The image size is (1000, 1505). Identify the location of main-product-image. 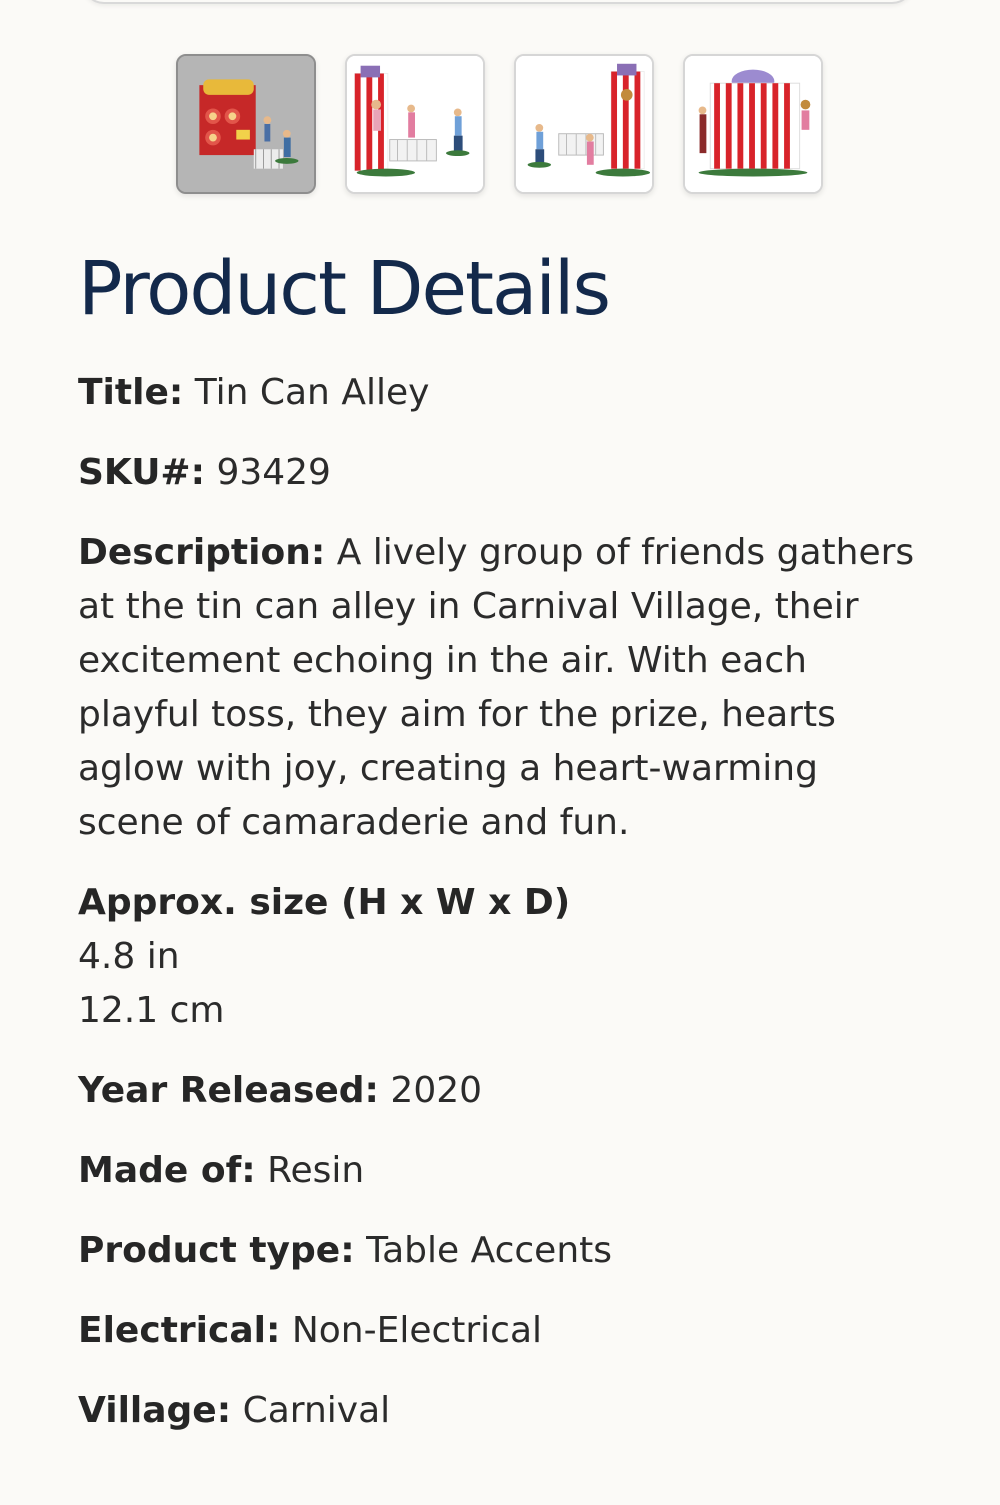
(498, 2).